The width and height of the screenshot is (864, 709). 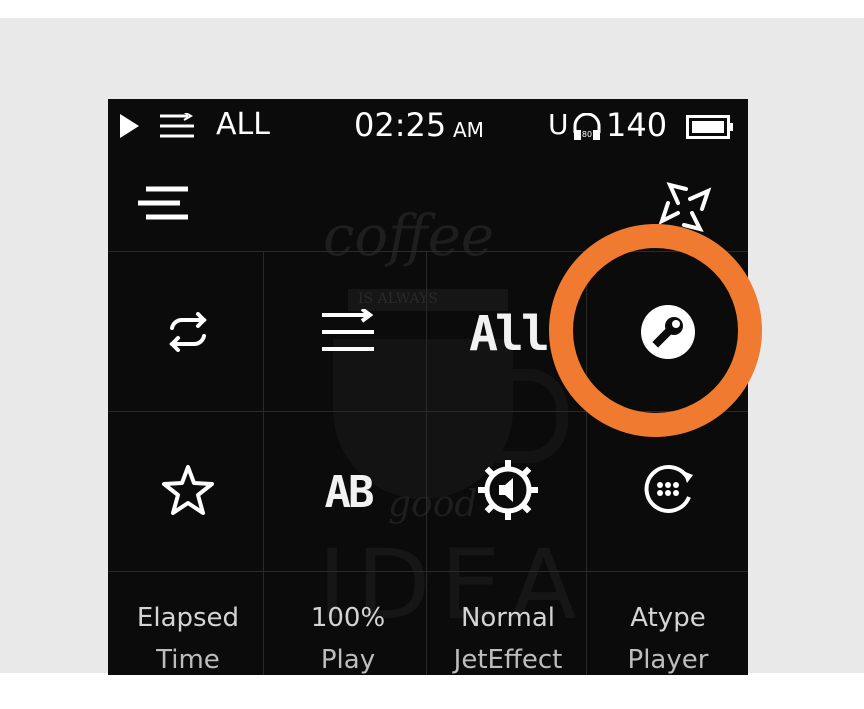 I want to click on repeat-icon, so click(x=188, y=334).